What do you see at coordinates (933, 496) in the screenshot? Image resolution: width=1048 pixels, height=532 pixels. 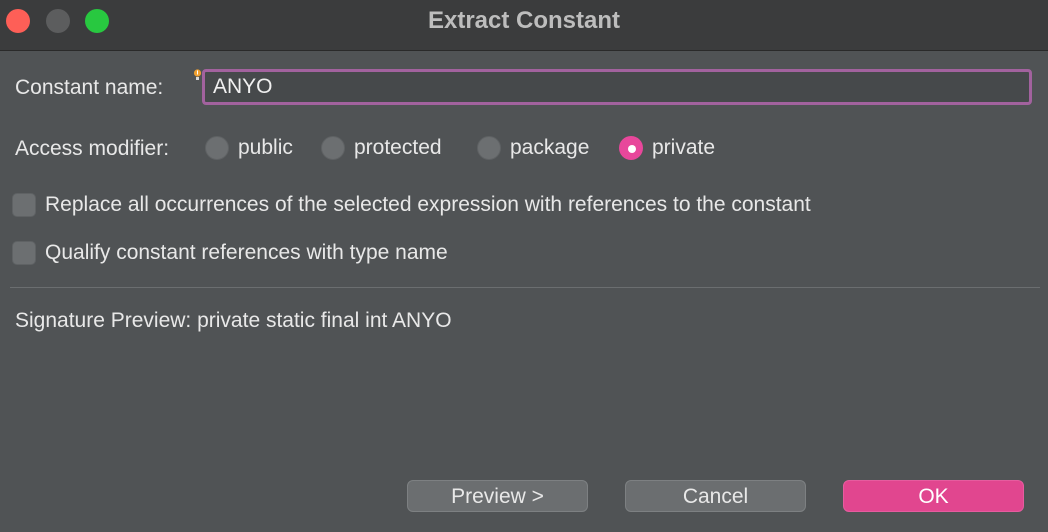 I see `ok-button: OK` at bounding box center [933, 496].